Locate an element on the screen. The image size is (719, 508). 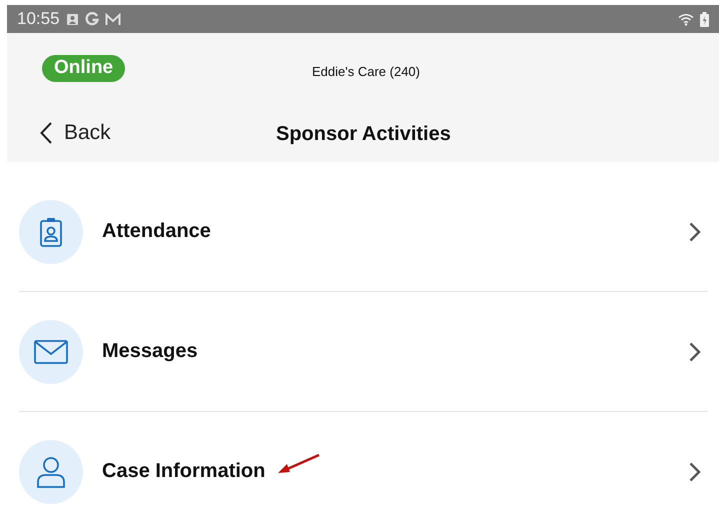
back-button: Back is located at coordinates (75, 133).